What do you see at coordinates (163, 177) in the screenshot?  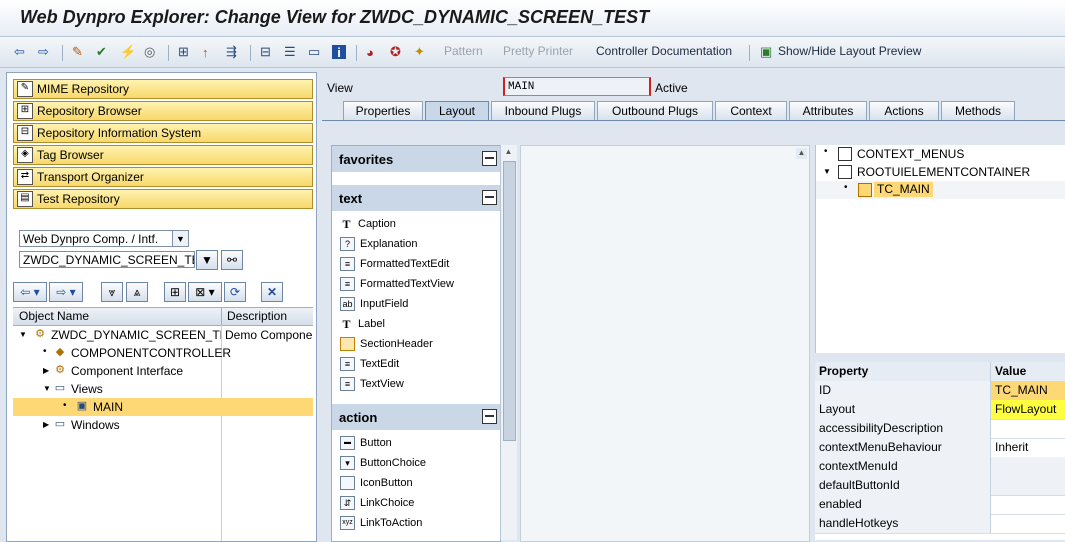 I see `nav-transport-organizer: ⇄ Transport Organizer` at bounding box center [163, 177].